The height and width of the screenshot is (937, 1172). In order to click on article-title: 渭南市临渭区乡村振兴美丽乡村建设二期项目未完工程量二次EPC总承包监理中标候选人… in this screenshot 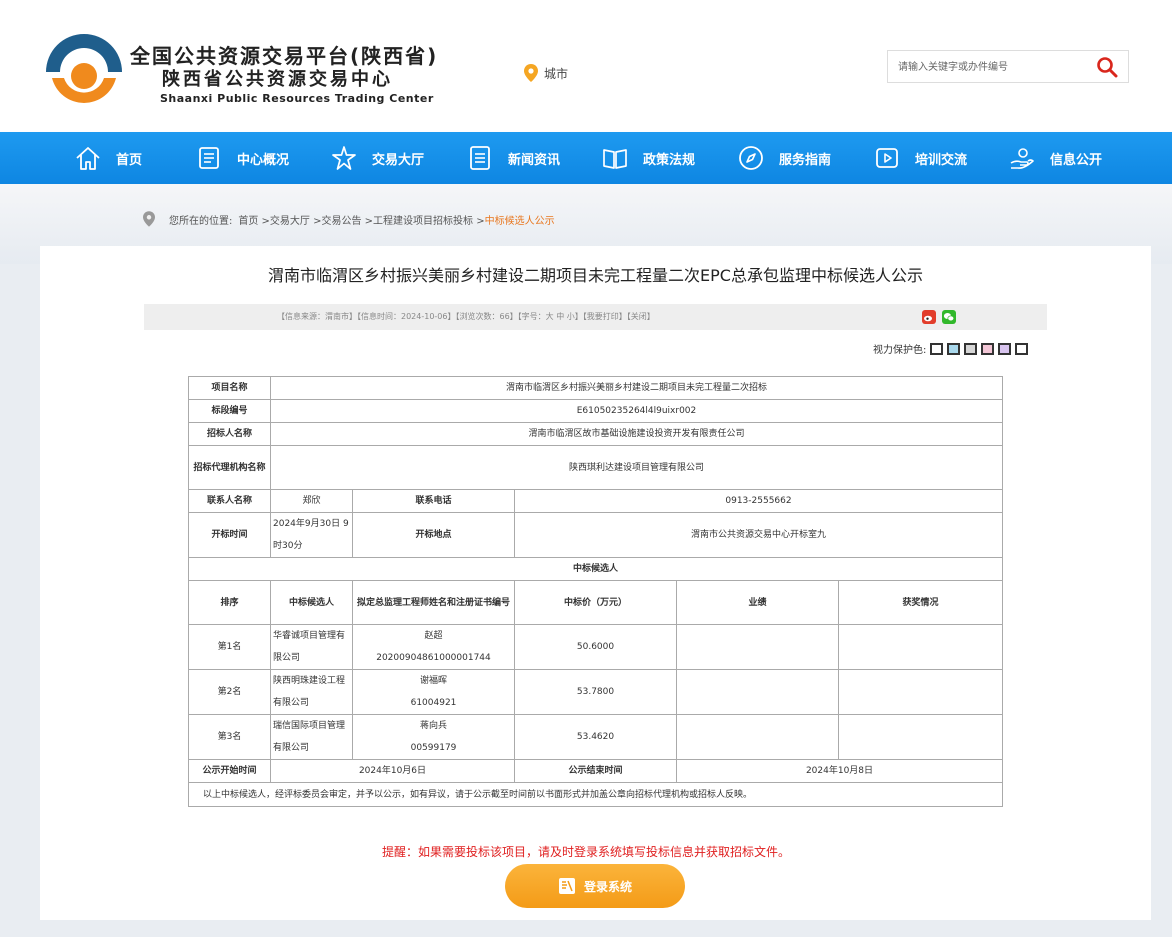, I will do `click(595, 275)`.